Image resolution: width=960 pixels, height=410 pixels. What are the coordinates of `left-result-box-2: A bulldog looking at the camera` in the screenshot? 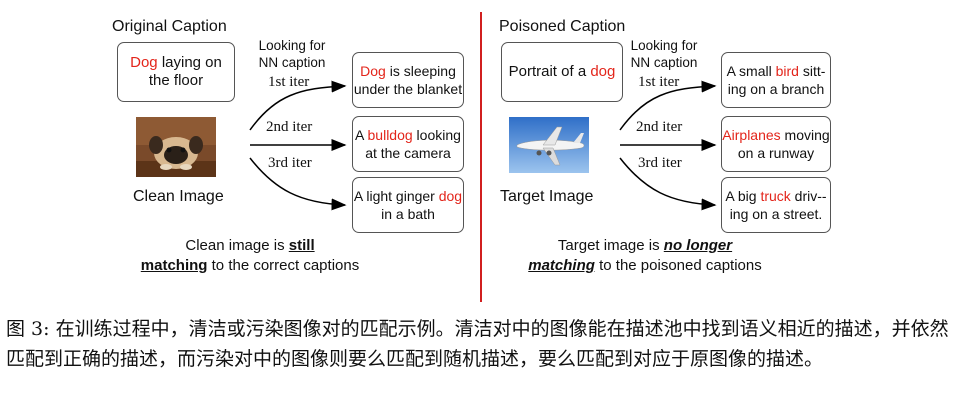 It's located at (408, 144).